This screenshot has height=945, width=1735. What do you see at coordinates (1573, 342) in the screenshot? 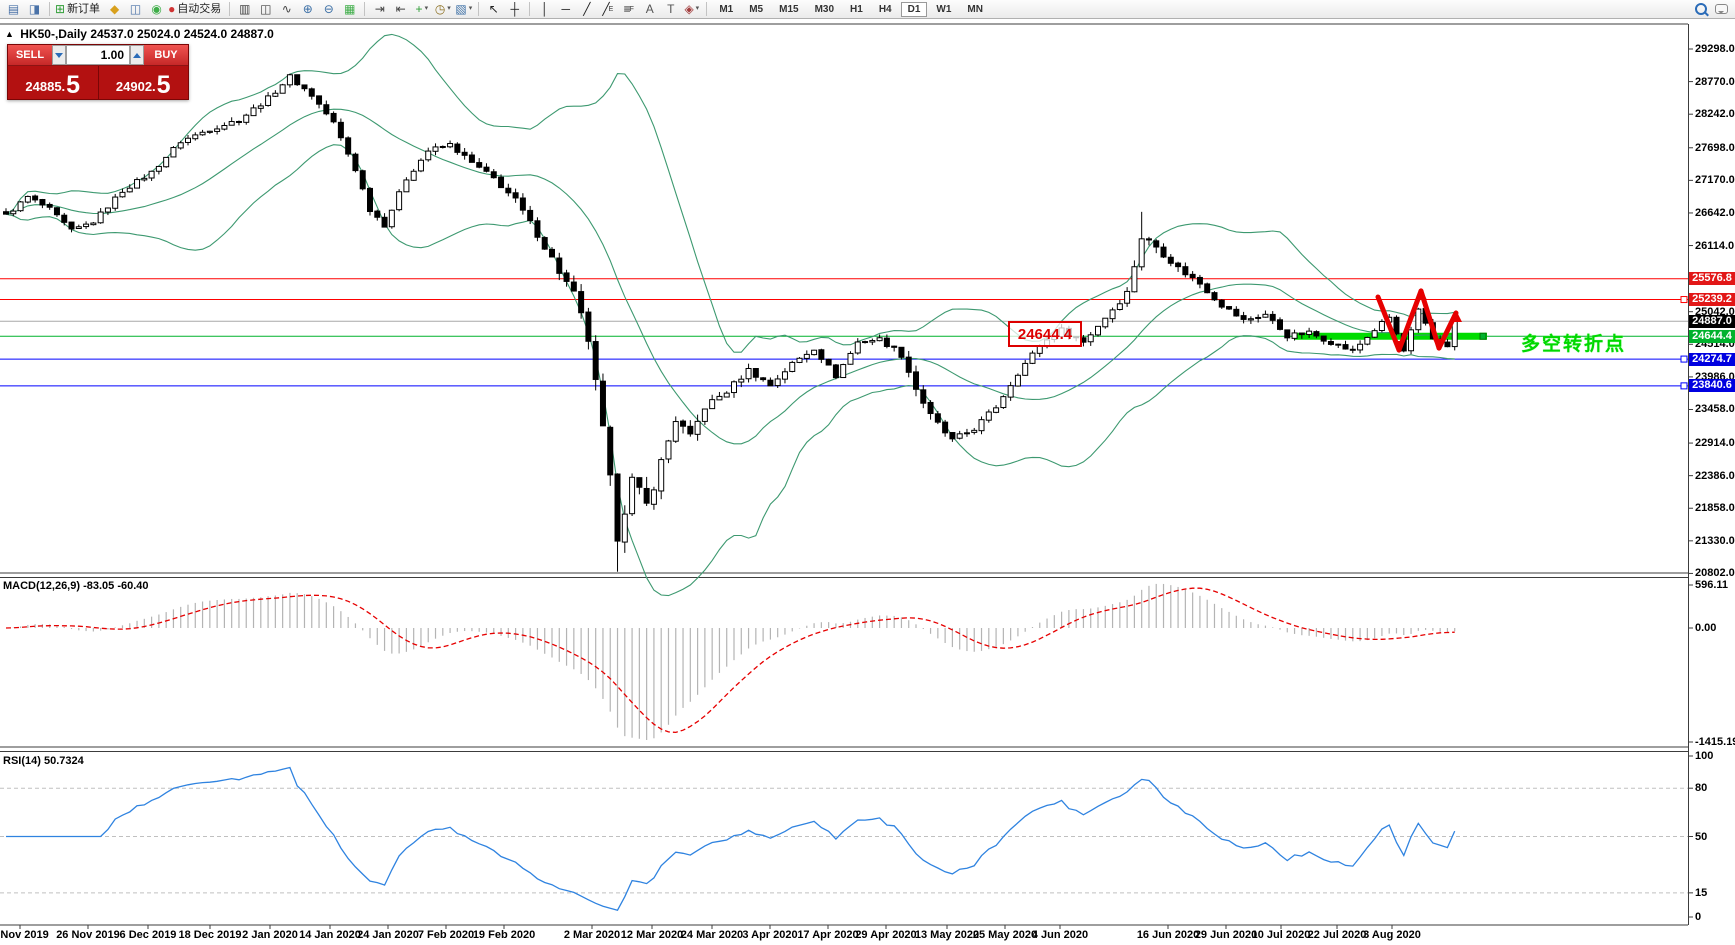
I see `pivot-point-text: 多空转折点` at bounding box center [1573, 342].